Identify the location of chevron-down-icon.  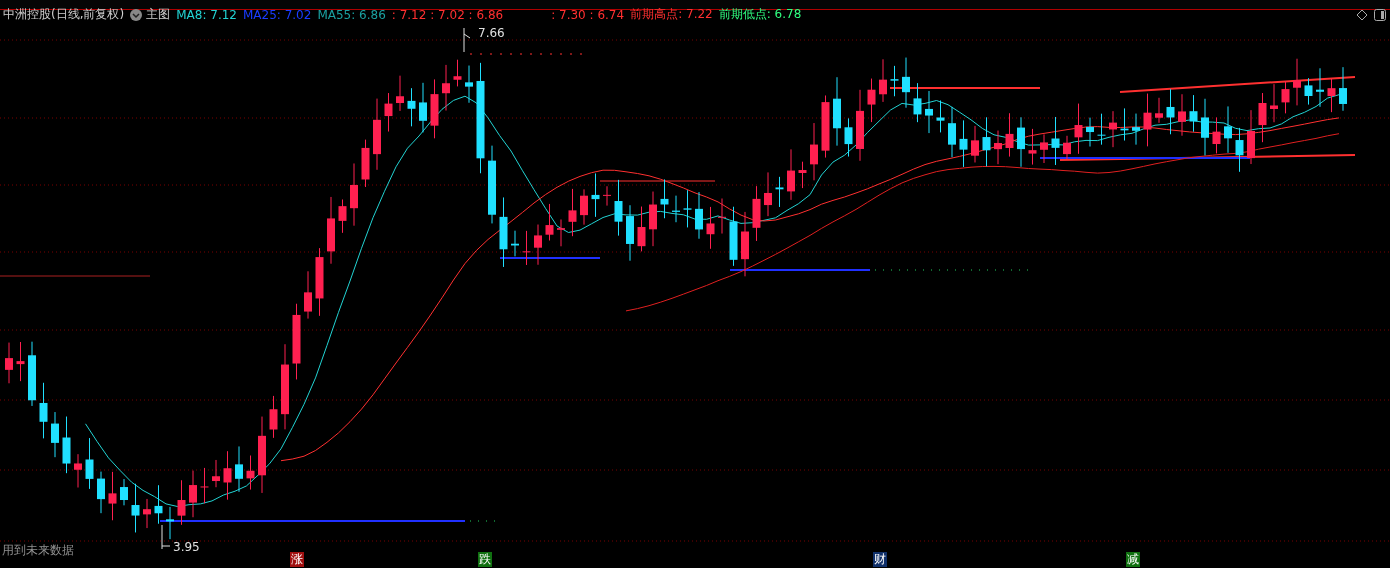
(136, 14).